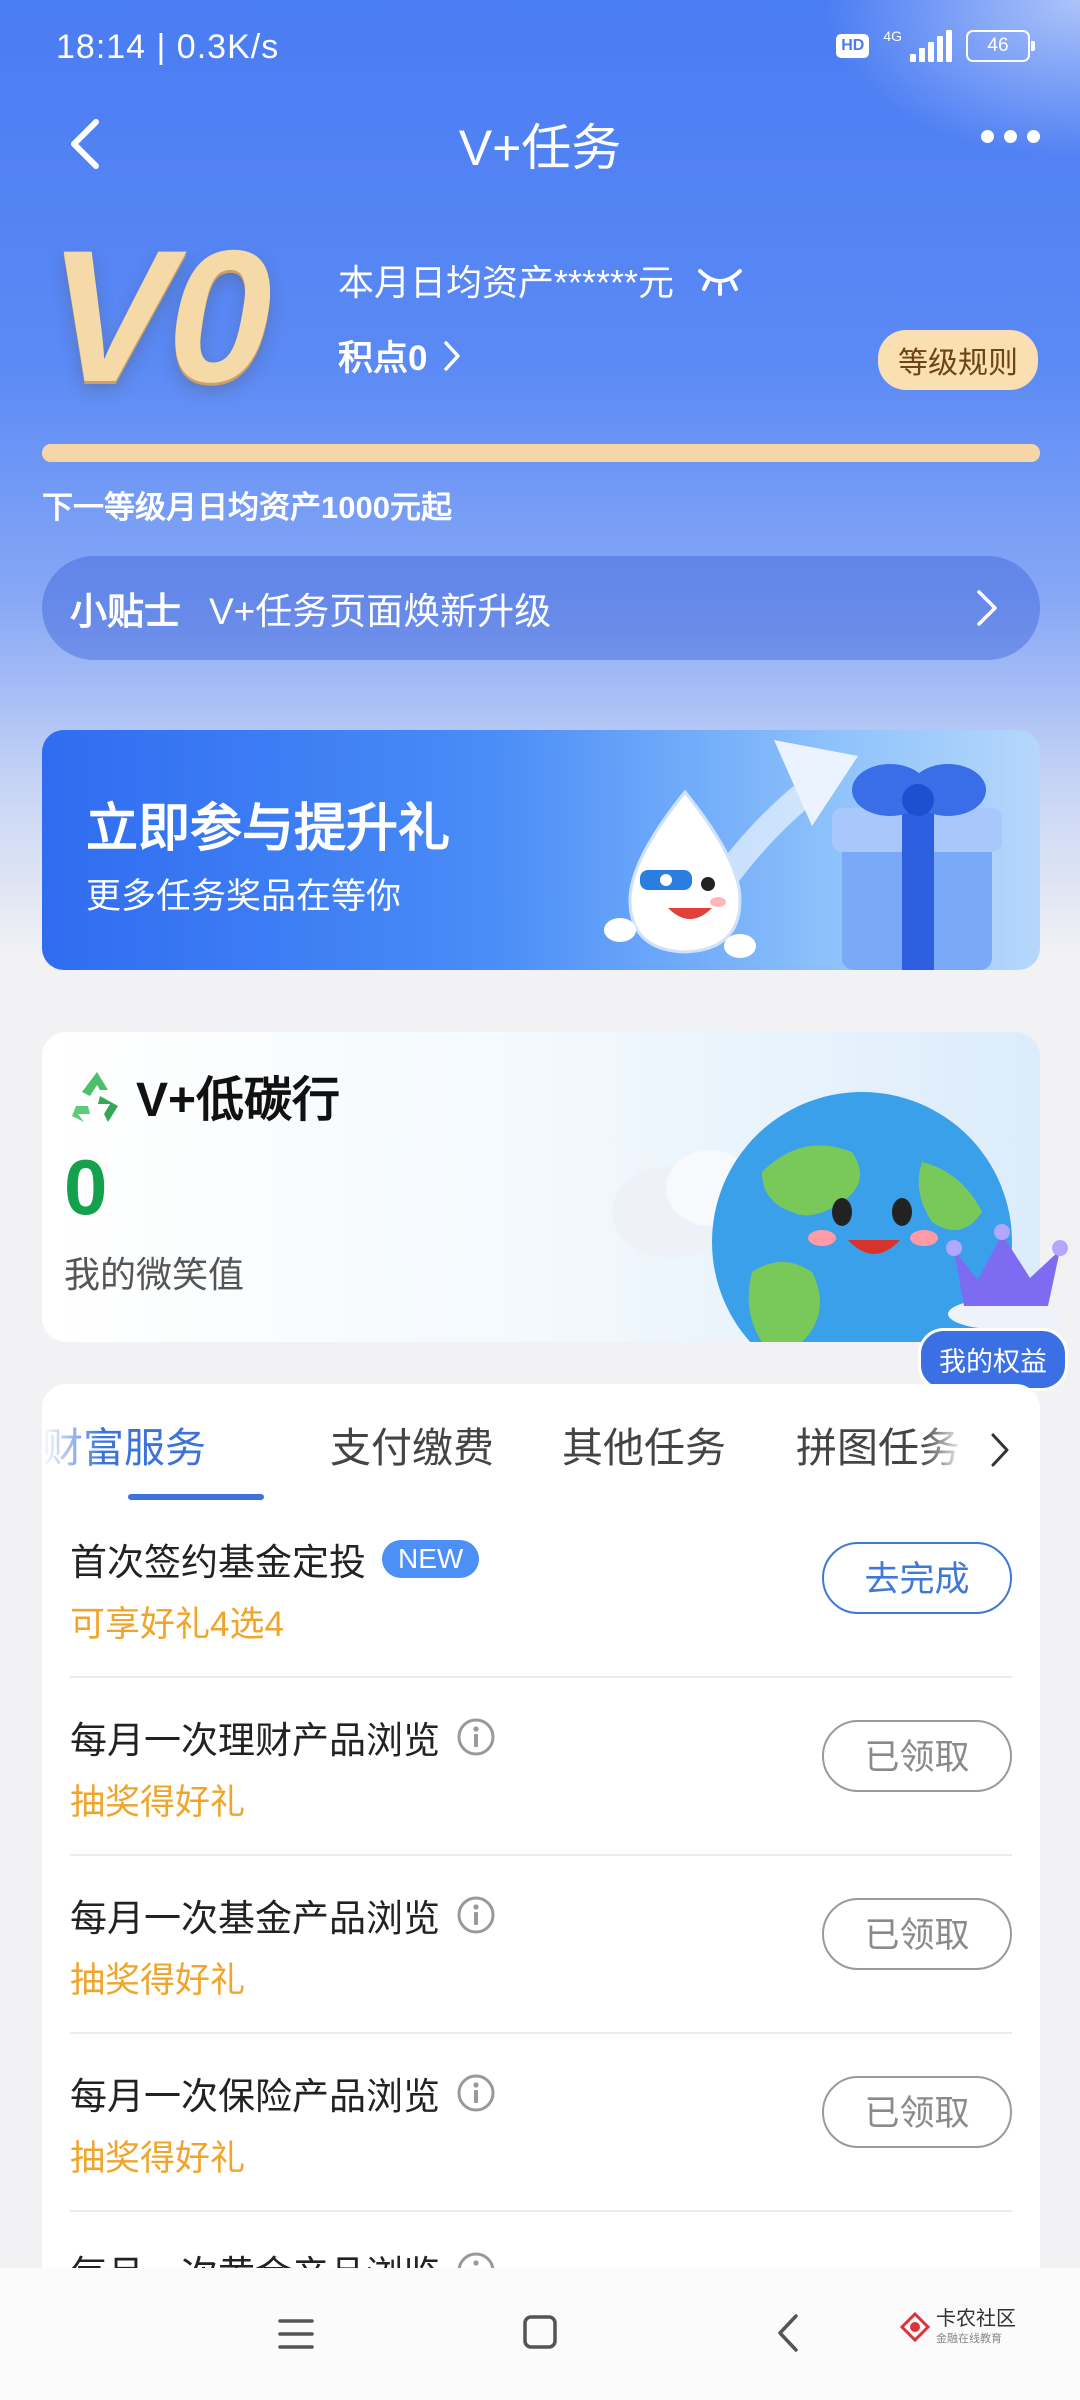 The width and height of the screenshot is (1080, 2400). I want to click on eye-closed-icon, so click(720, 280).